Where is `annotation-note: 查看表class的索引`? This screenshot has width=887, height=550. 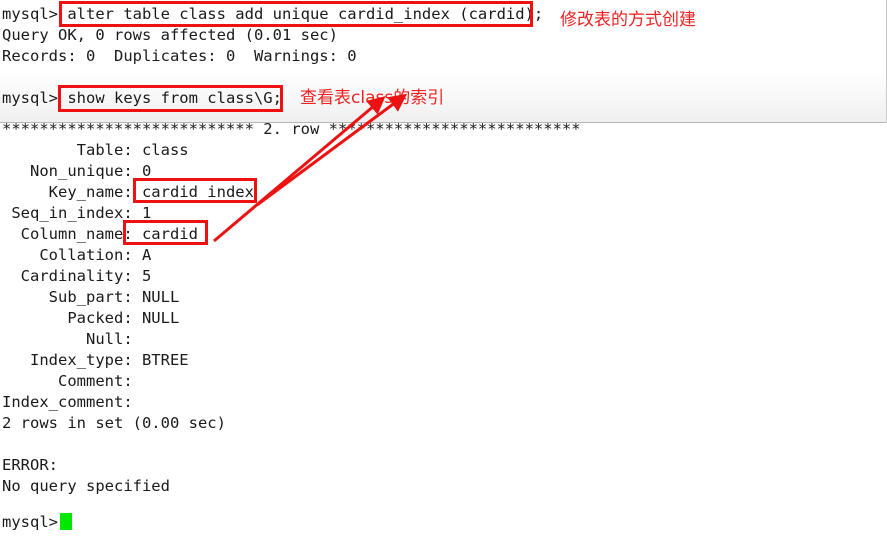
annotation-note: 查看表class的索引 is located at coordinates (372, 98).